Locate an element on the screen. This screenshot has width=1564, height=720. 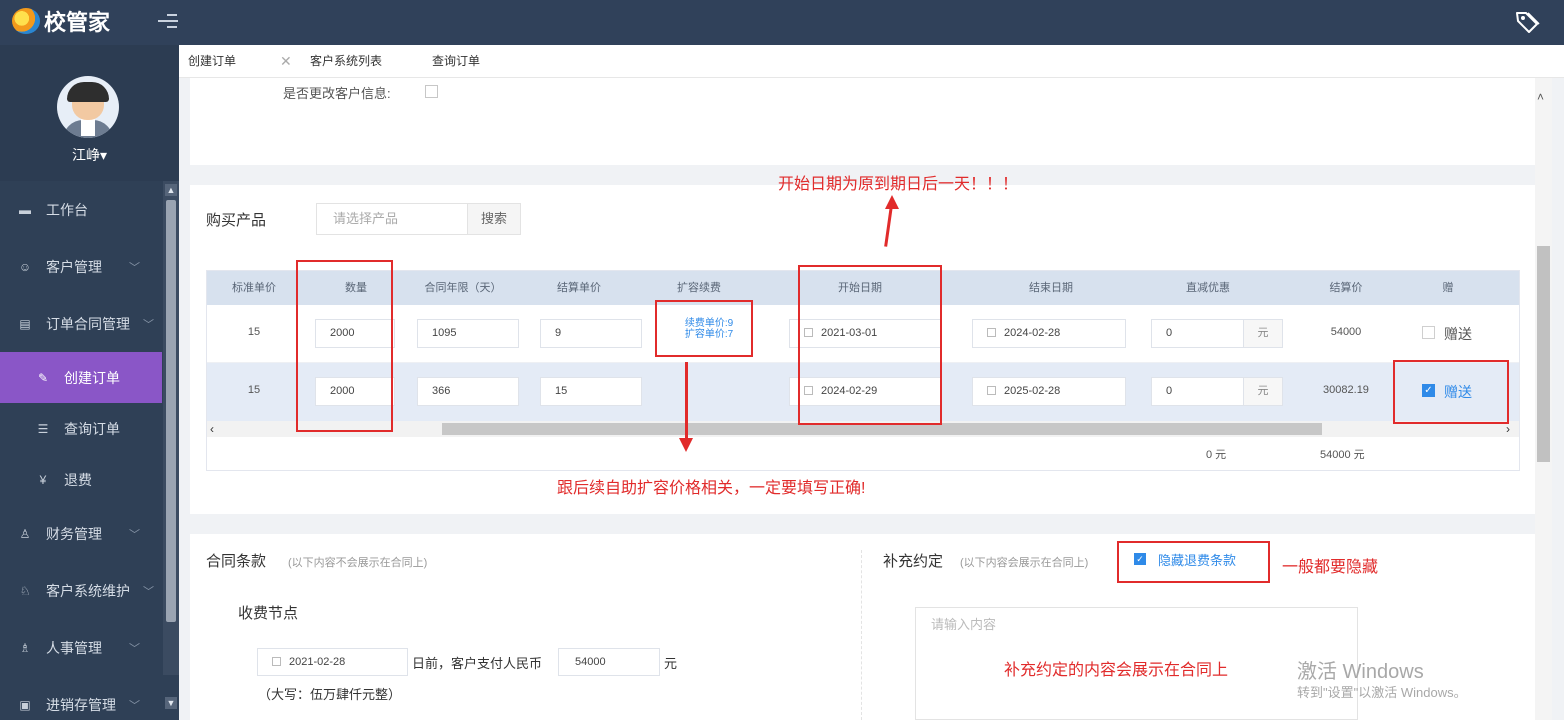
scroll-up-icon: ˄ is located at coordinates (1540, 97).